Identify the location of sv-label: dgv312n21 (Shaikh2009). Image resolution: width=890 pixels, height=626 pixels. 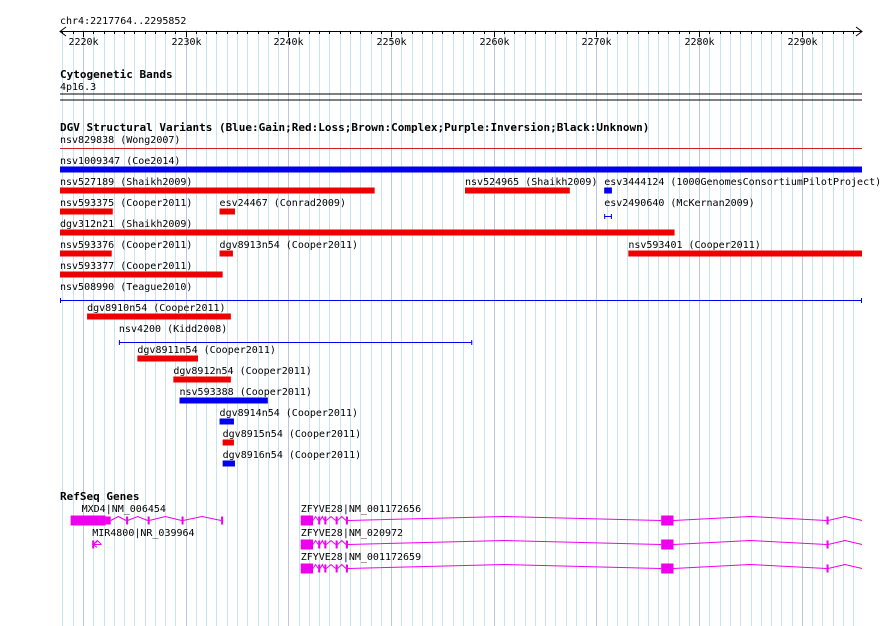
(126, 224).